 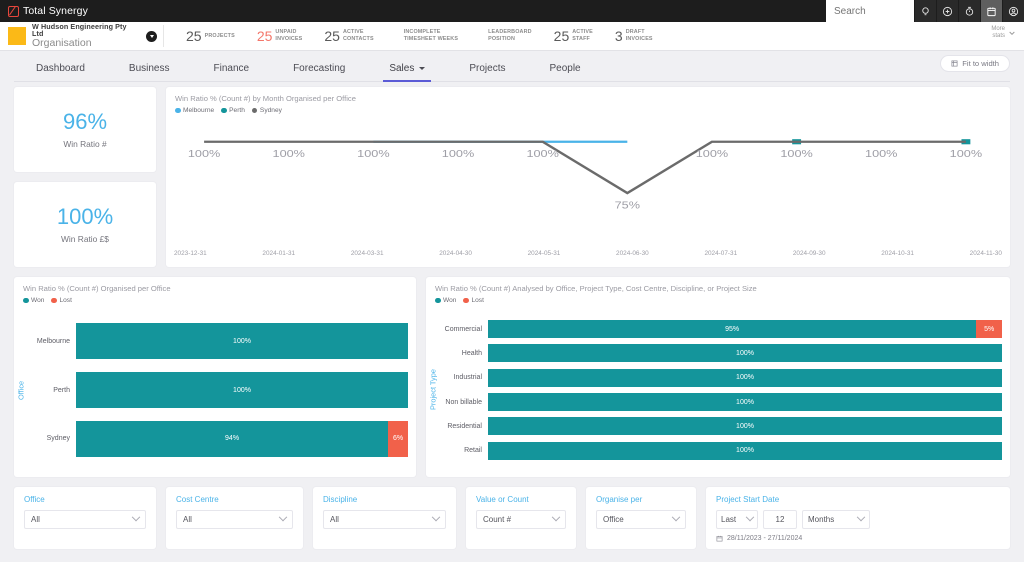 I want to click on stat-incomplete-timesheet-weeks: INCOMPLETE TIMESHEET WEEKS, so click(x=416, y=36).